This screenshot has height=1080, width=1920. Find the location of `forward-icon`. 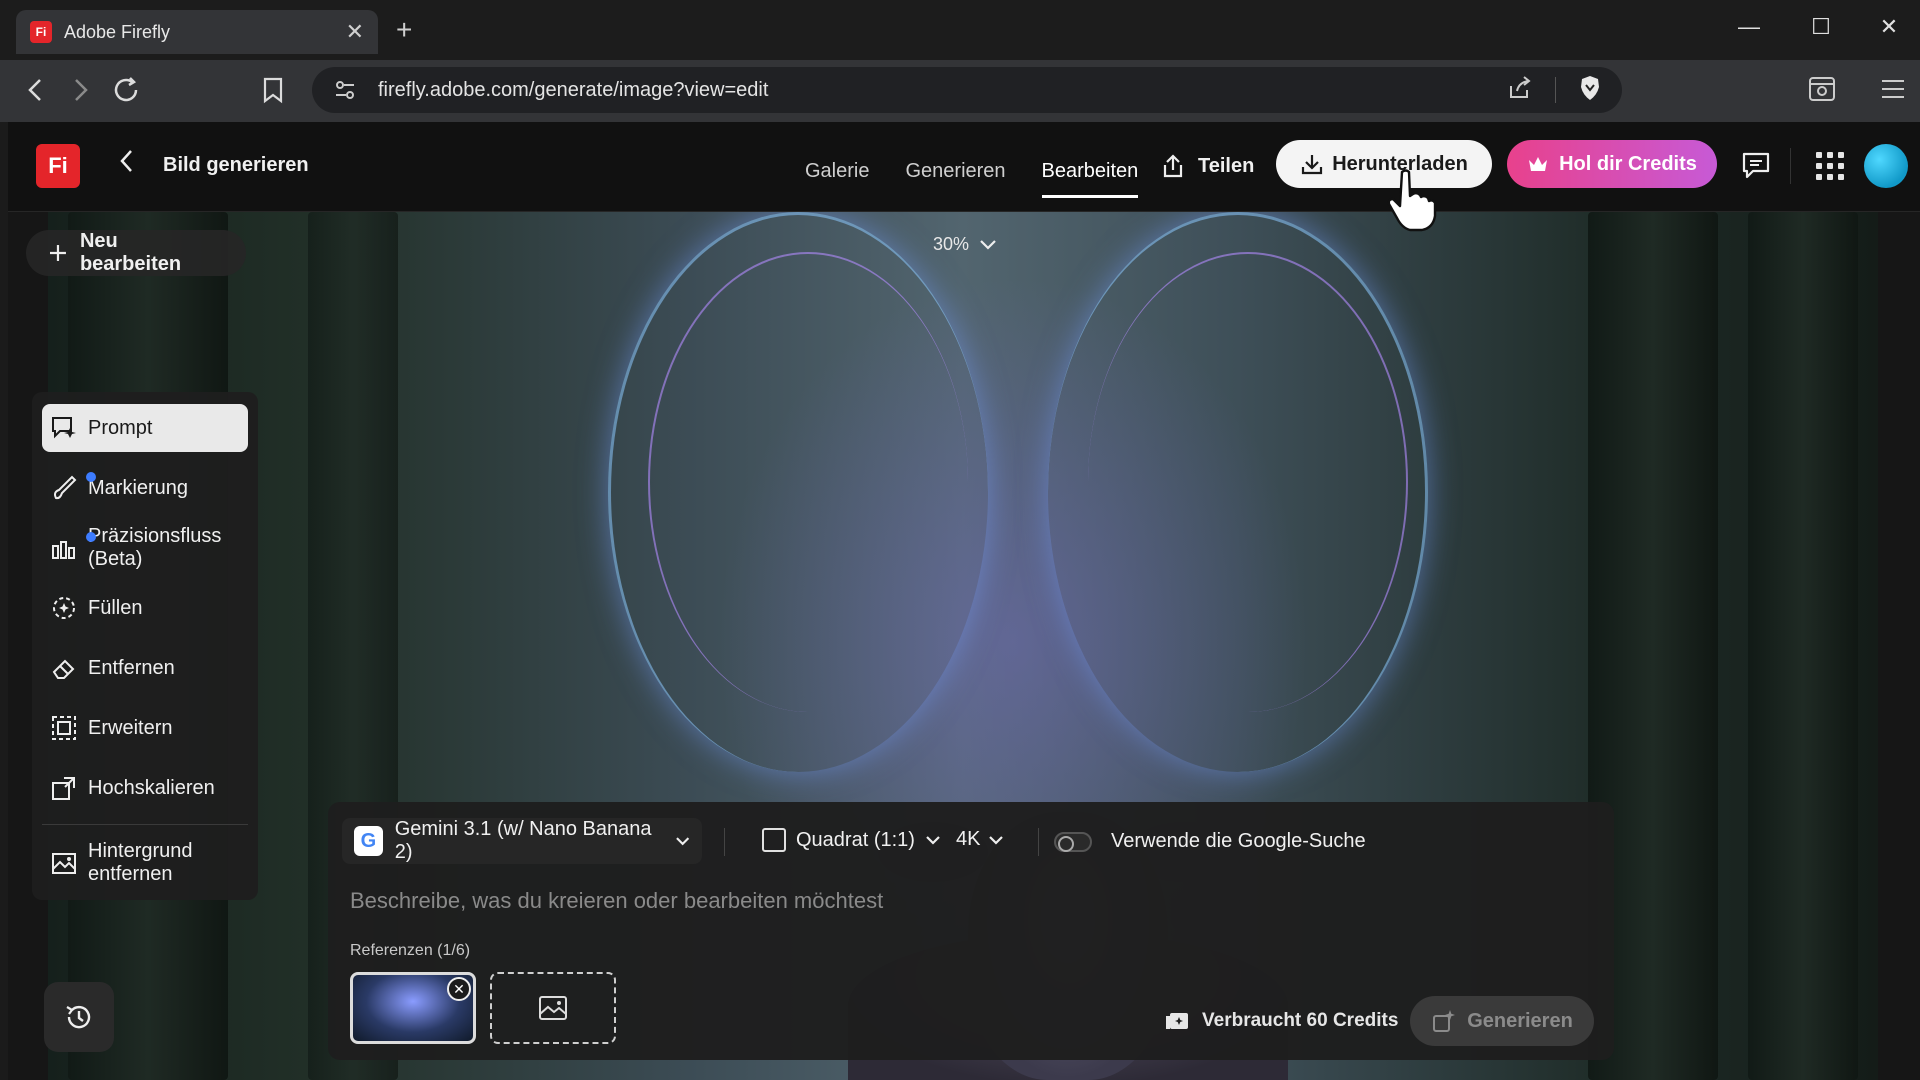

forward-icon is located at coordinates (80, 93).